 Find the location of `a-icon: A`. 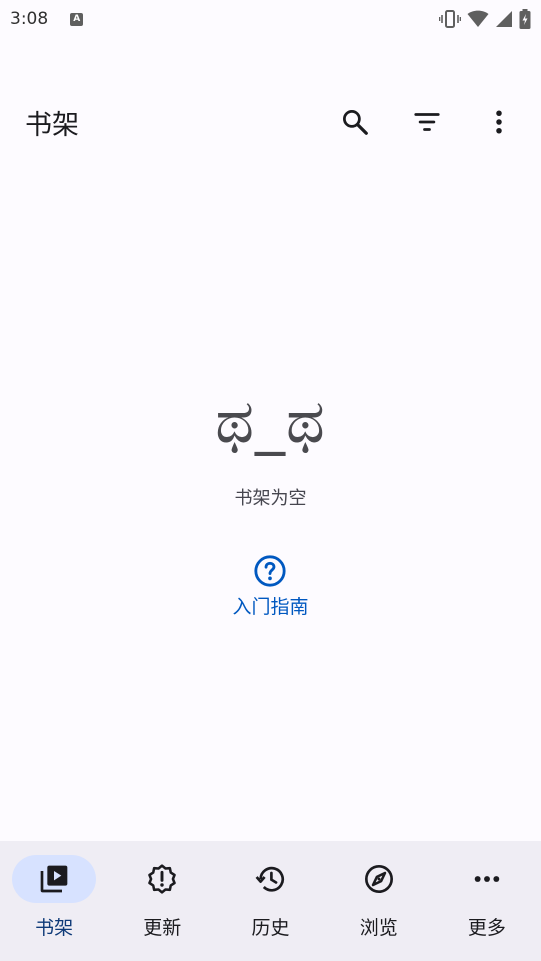

a-icon: A is located at coordinates (77, 19).